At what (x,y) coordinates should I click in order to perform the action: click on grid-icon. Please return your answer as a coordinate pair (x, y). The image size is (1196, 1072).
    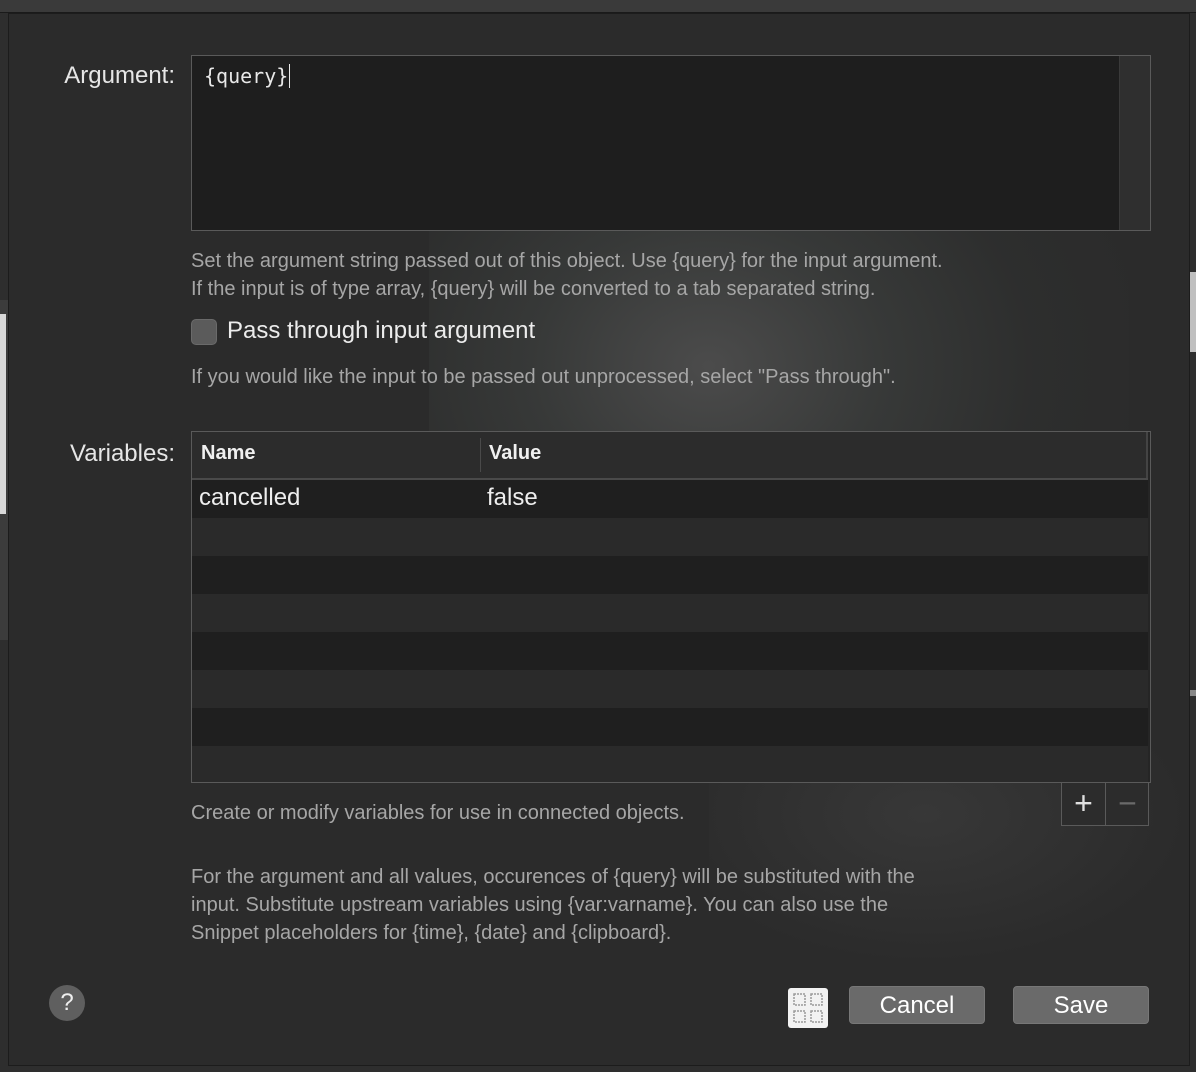
    Looking at the image, I should click on (808, 1008).